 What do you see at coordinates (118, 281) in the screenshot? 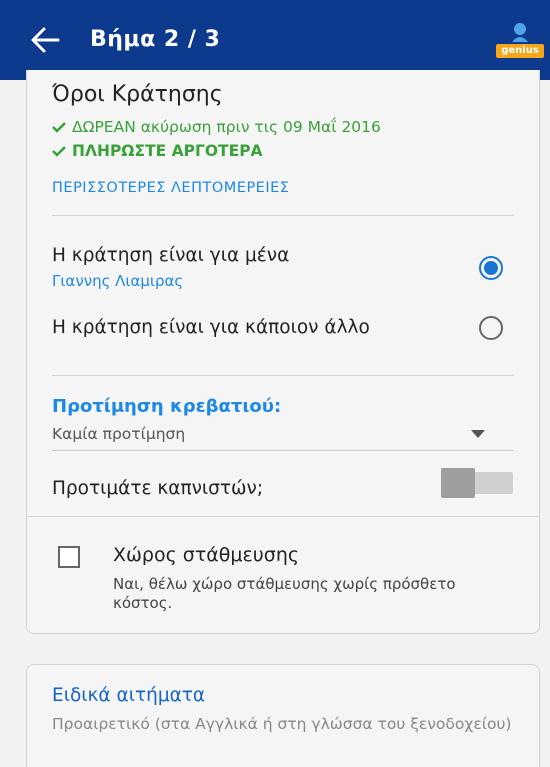
I see `guest-name: Γιαννης Λιαμιρας` at bounding box center [118, 281].